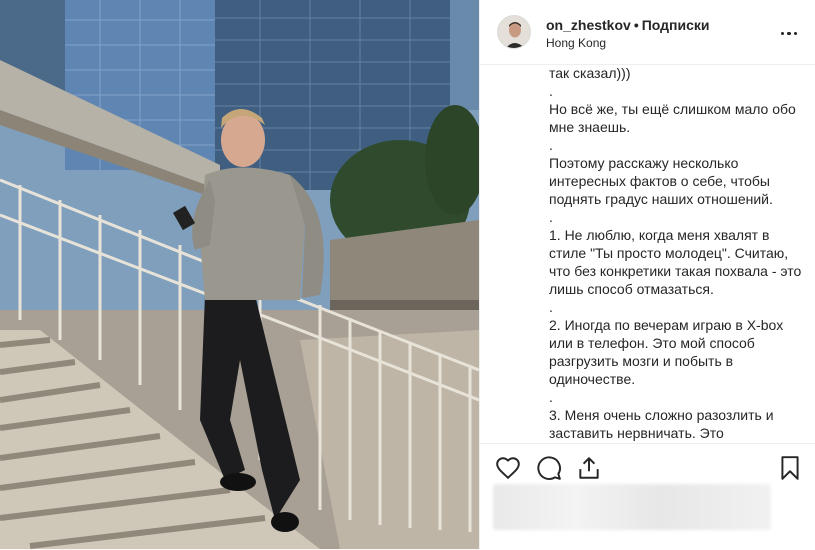 Image resolution: width=815 pixels, height=550 pixels. What do you see at coordinates (508, 468) in the screenshot?
I see `heart-icon` at bounding box center [508, 468].